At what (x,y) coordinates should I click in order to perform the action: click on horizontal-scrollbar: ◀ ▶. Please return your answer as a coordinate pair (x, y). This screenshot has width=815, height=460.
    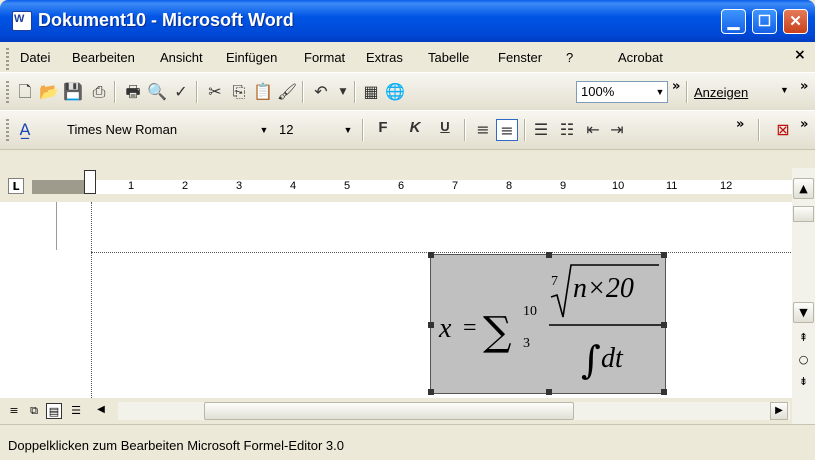
    Looking at the image, I should click on (443, 411).